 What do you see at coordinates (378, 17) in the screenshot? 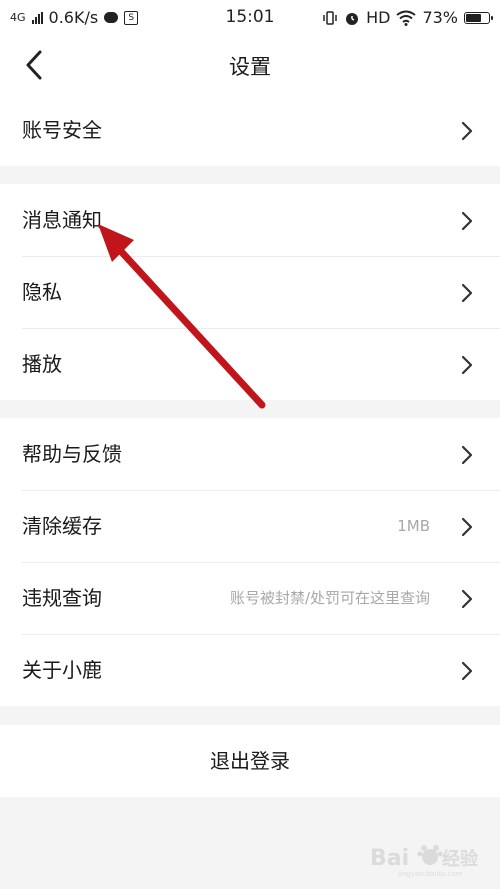
I see `hd-indicator: HD` at bounding box center [378, 17].